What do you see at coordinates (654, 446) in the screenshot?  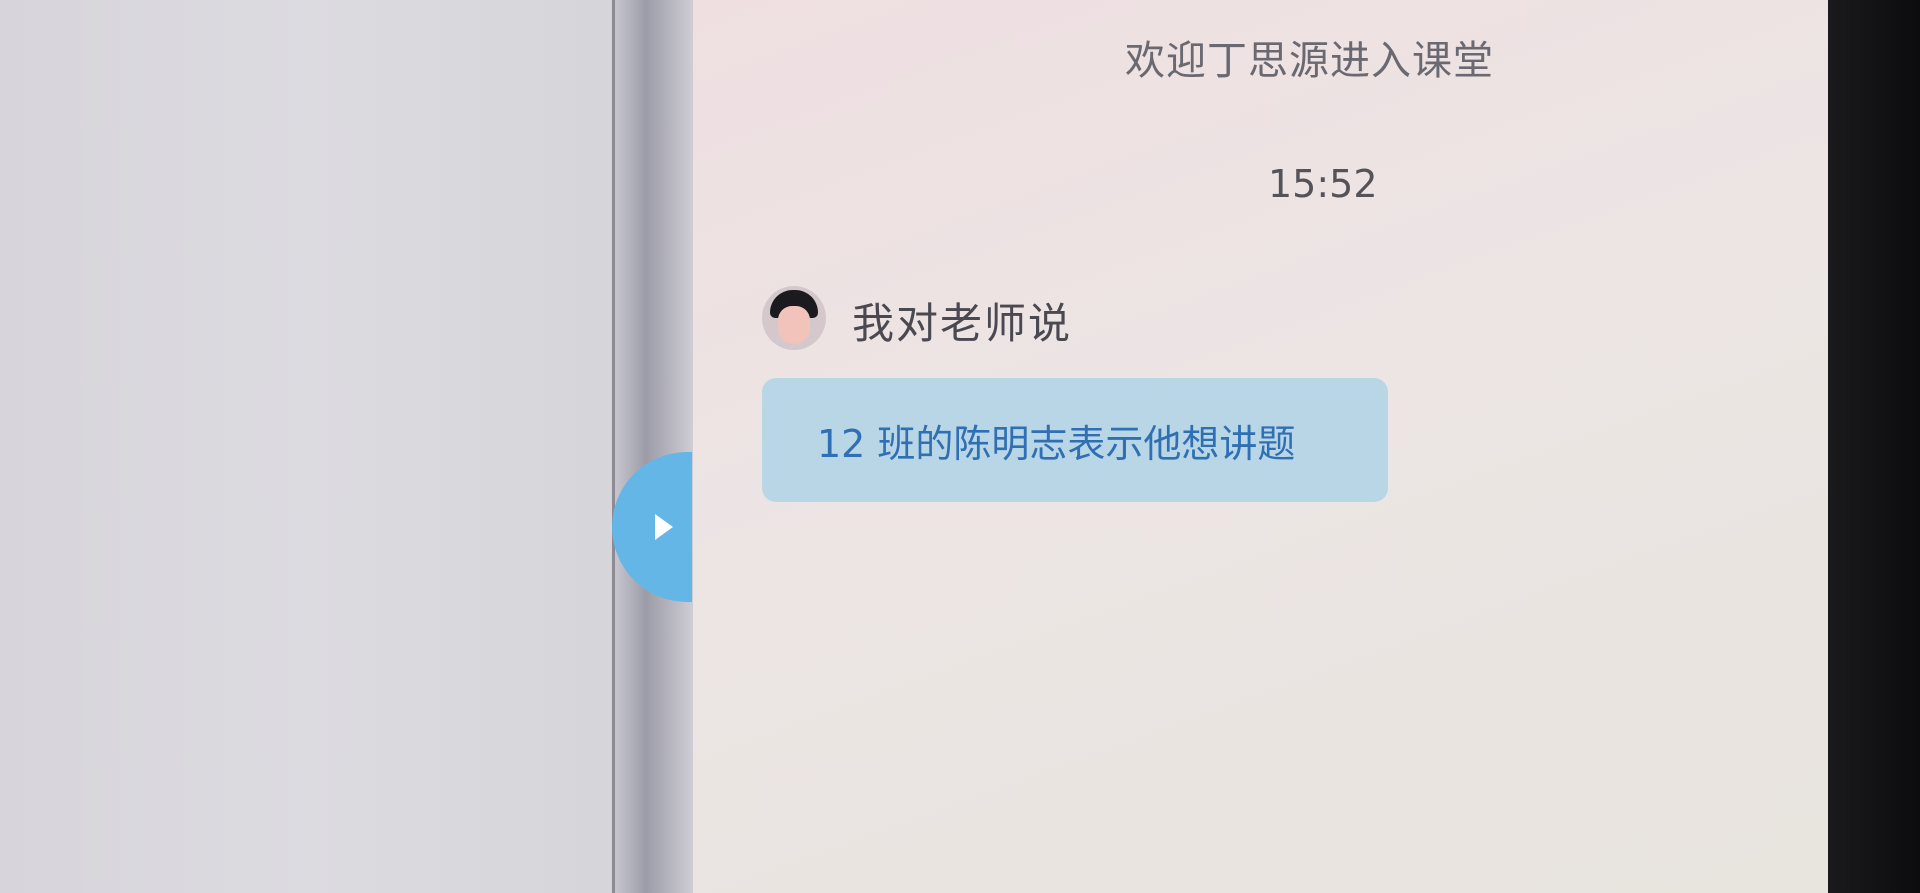 I see `pane-divider` at bounding box center [654, 446].